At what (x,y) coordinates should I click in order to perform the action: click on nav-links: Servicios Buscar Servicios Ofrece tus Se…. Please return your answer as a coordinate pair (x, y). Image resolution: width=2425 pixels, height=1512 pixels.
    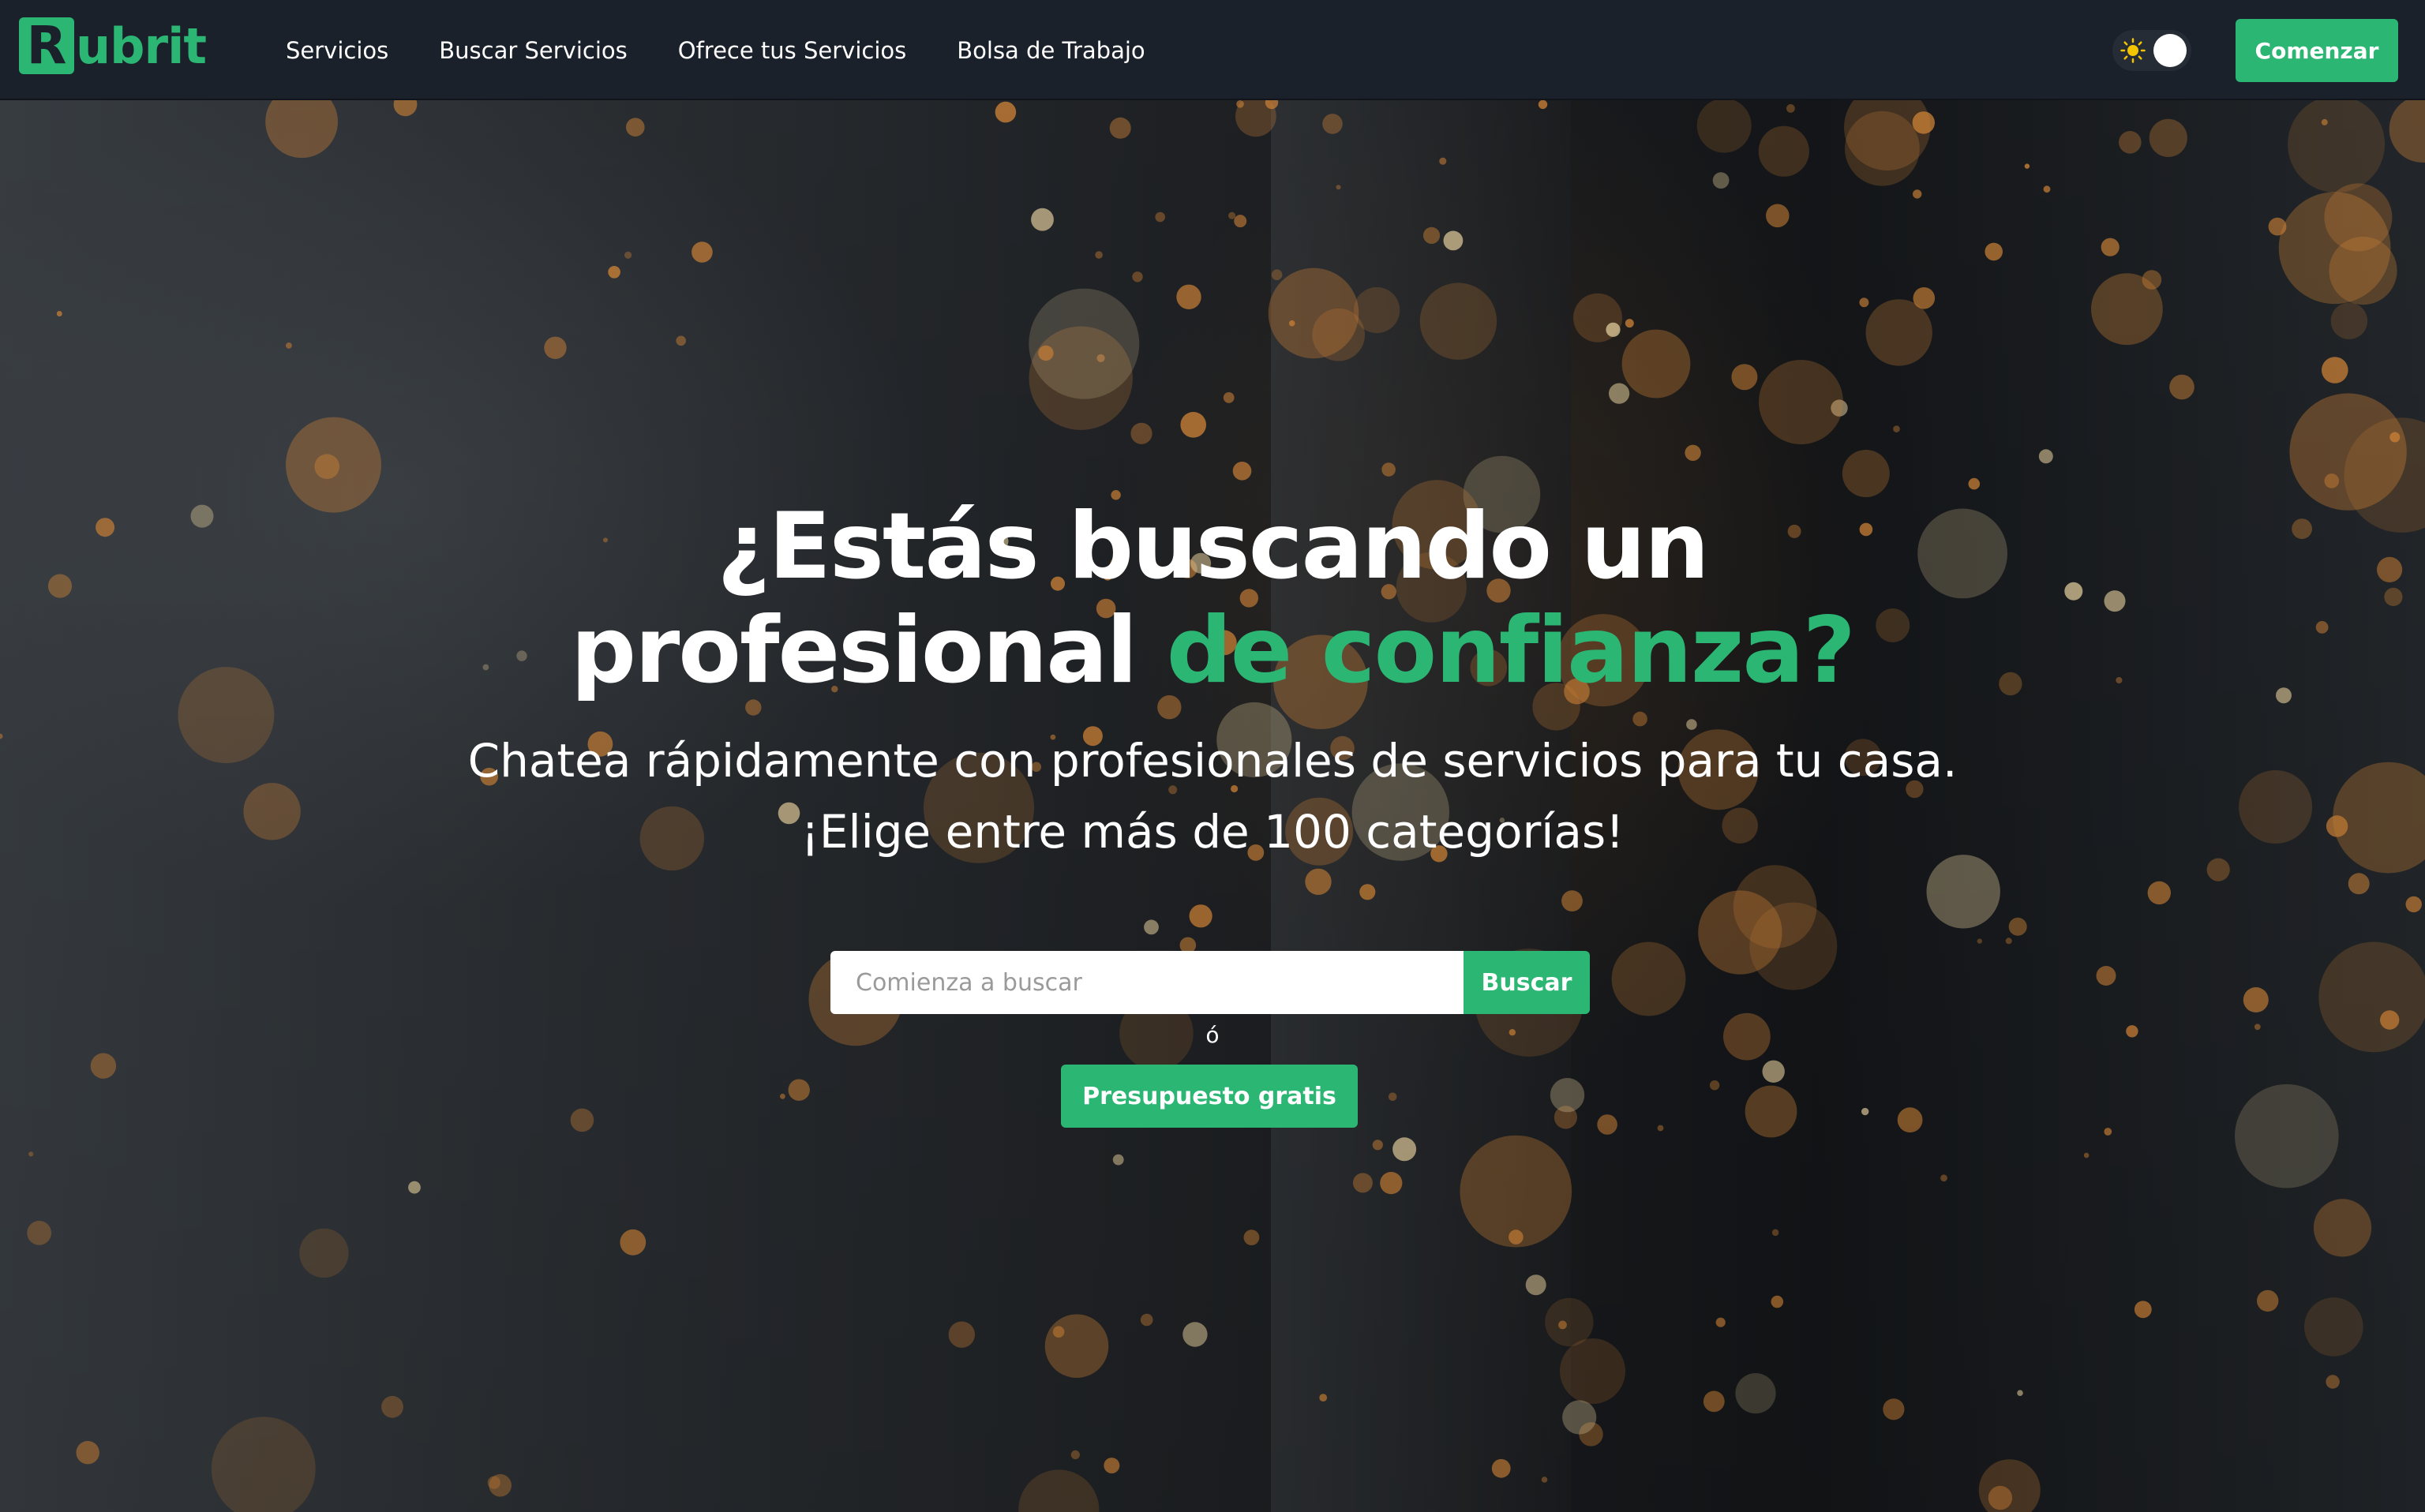
    Looking at the image, I should click on (741, 50).